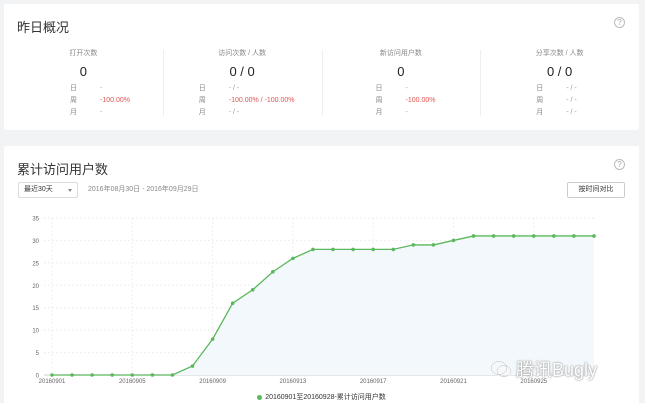 The image size is (645, 403). I want to click on legend-dot, so click(260, 397).